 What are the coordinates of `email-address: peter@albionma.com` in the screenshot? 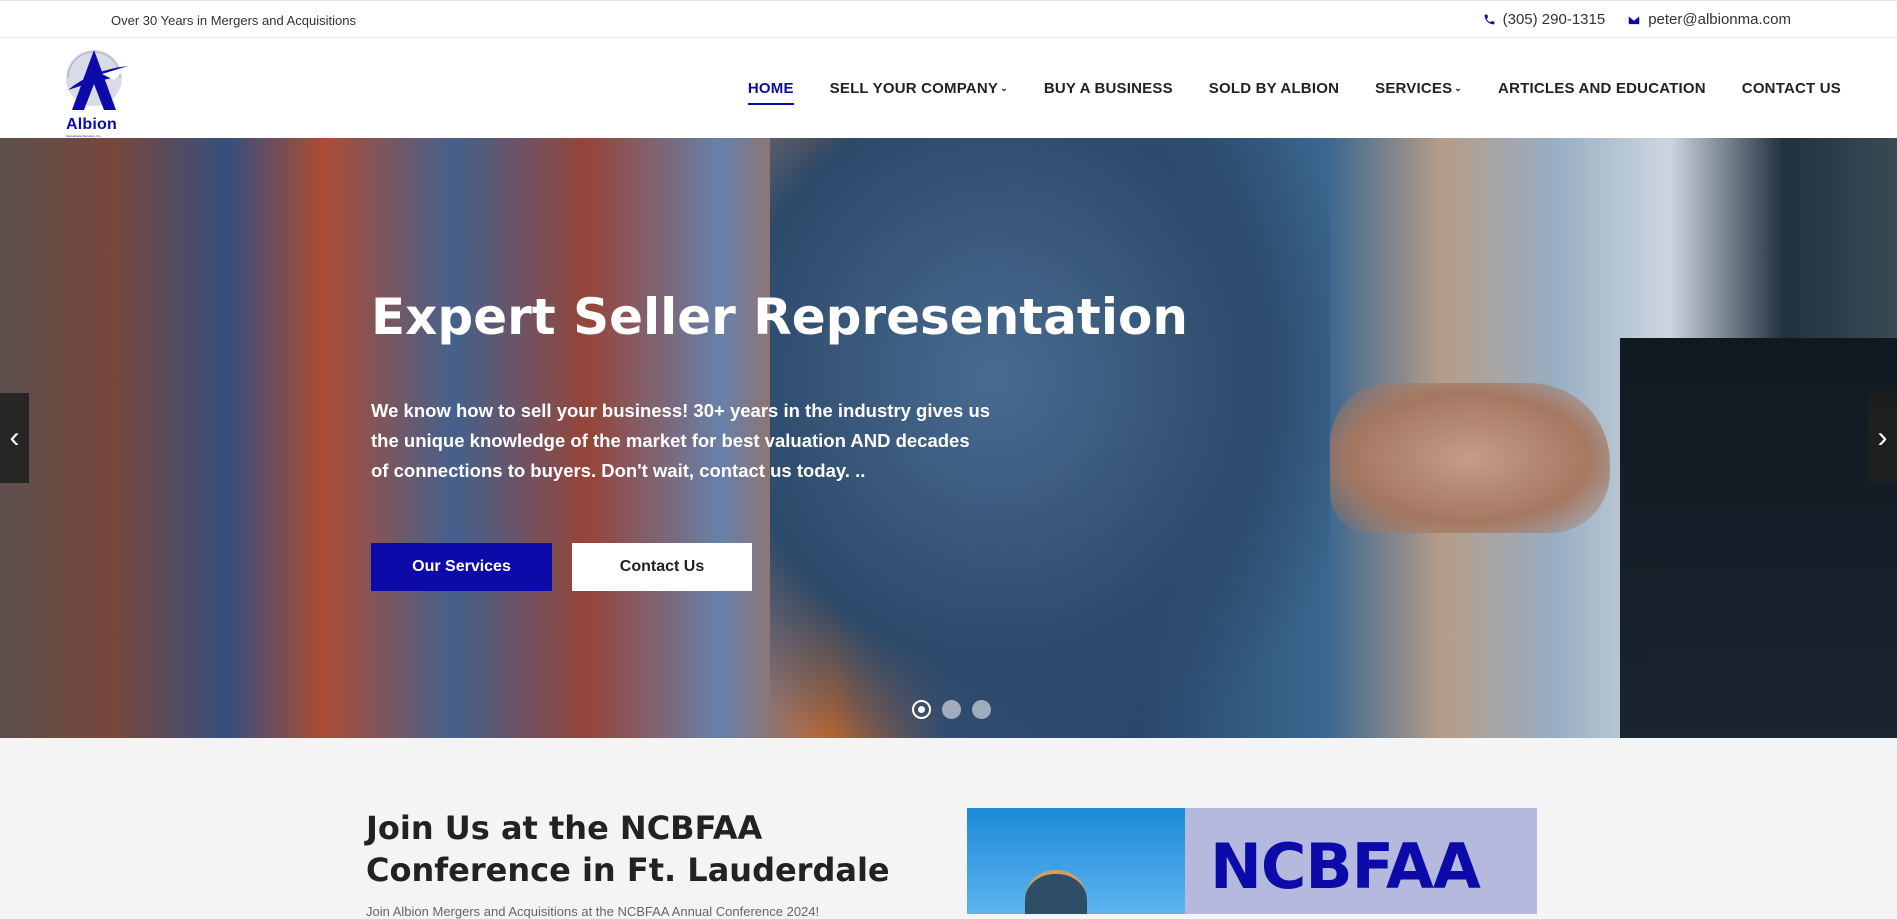 It's located at (1719, 19).